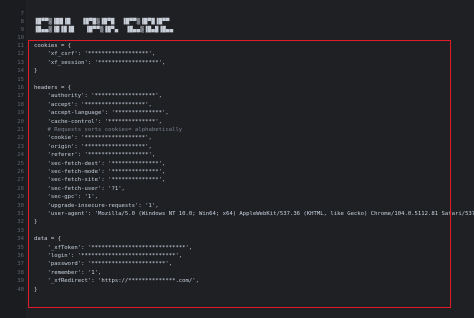 The height and width of the screenshot is (318, 474). Describe the element at coordinates (20, 188) in the screenshot. I see `line-number: 28` at that location.